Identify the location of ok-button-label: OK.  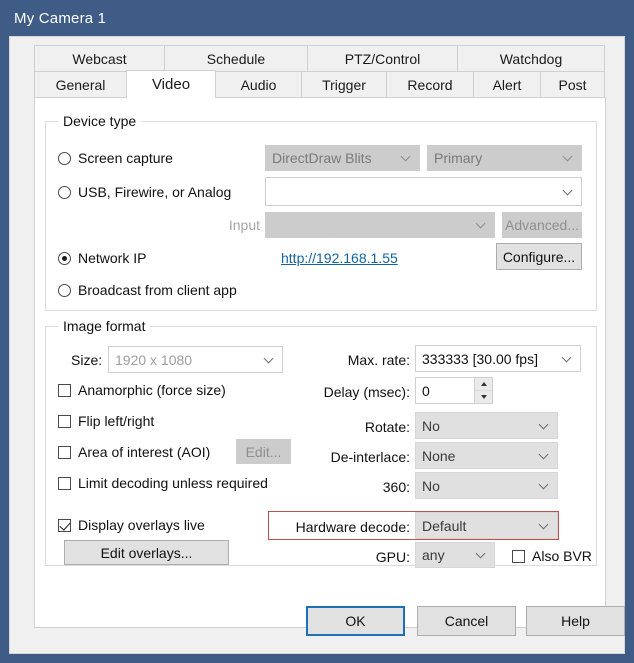
(355, 621).